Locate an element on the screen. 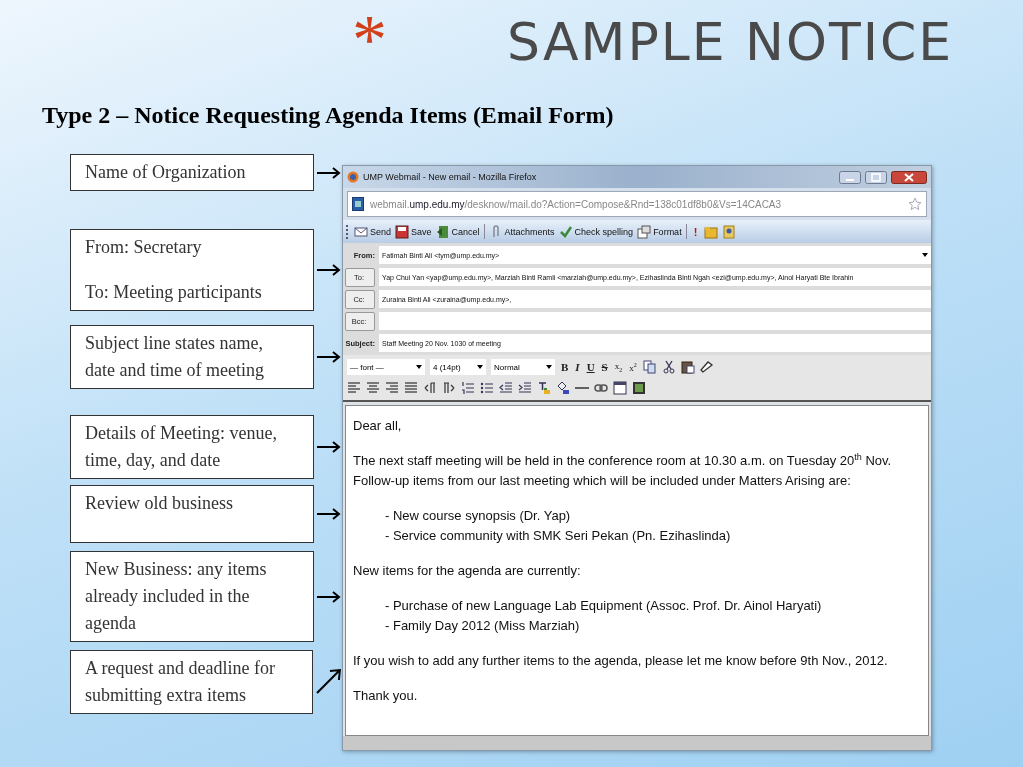 This screenshot has height=767, width=1023. text-color-icon is located at coordinates (544, 388).